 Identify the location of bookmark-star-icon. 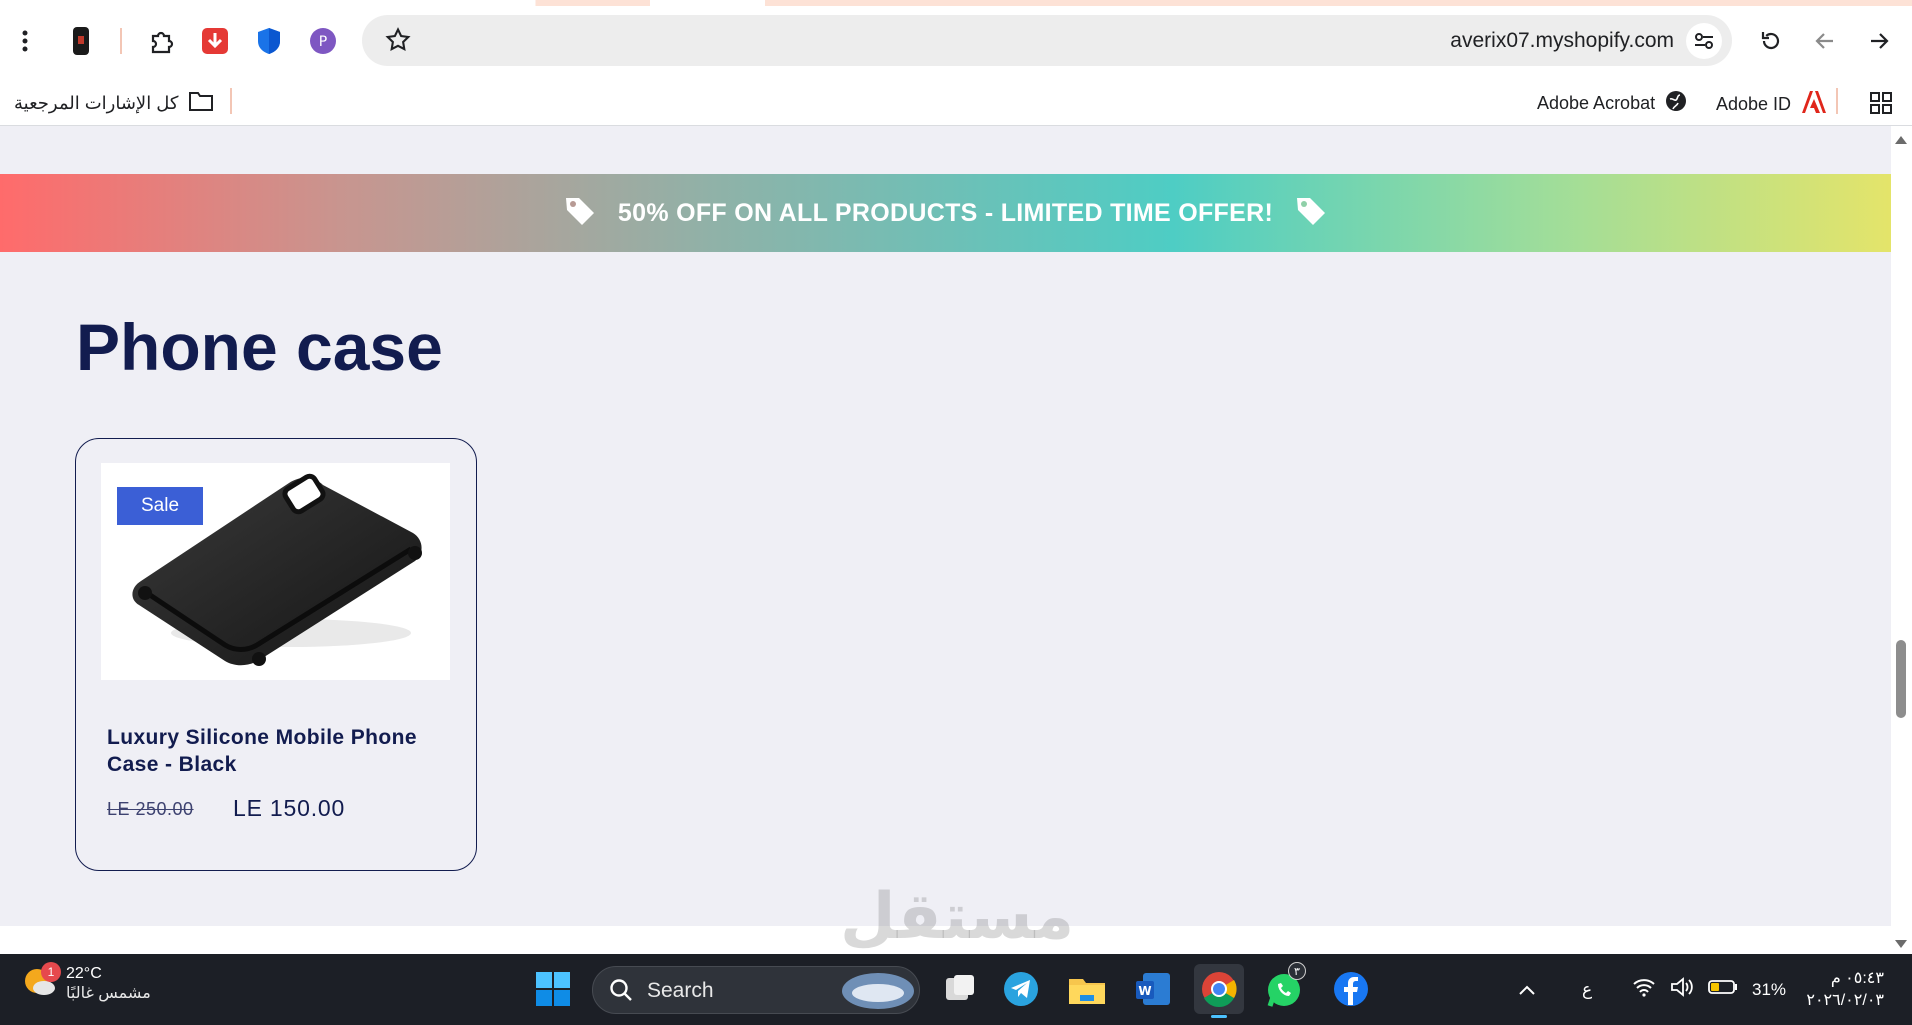
(398, 42).